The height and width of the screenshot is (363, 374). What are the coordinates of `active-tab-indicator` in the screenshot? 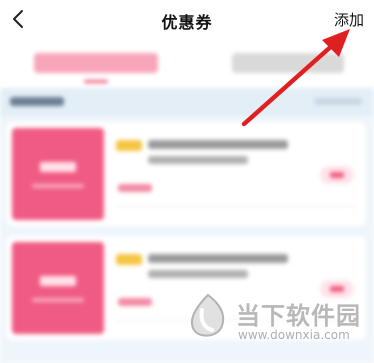 It's located at (96, 81).